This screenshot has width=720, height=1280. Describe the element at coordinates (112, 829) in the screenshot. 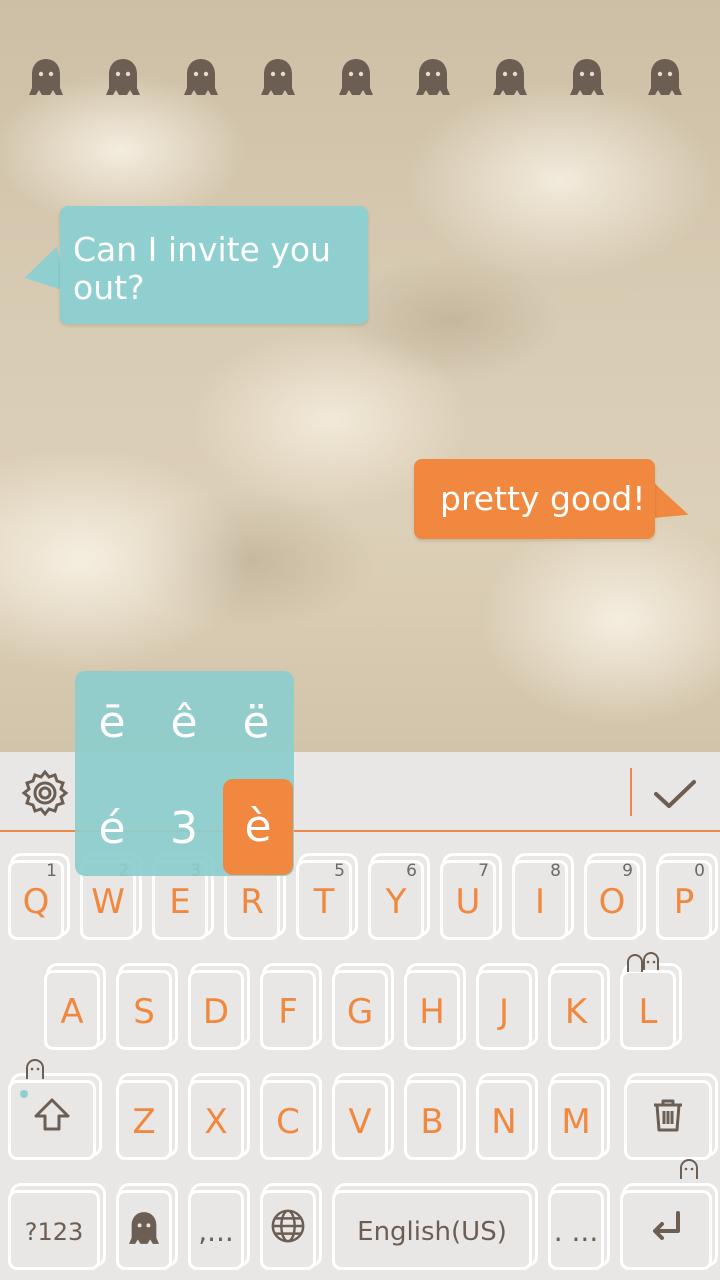

I see `accent-option: é` at that location.